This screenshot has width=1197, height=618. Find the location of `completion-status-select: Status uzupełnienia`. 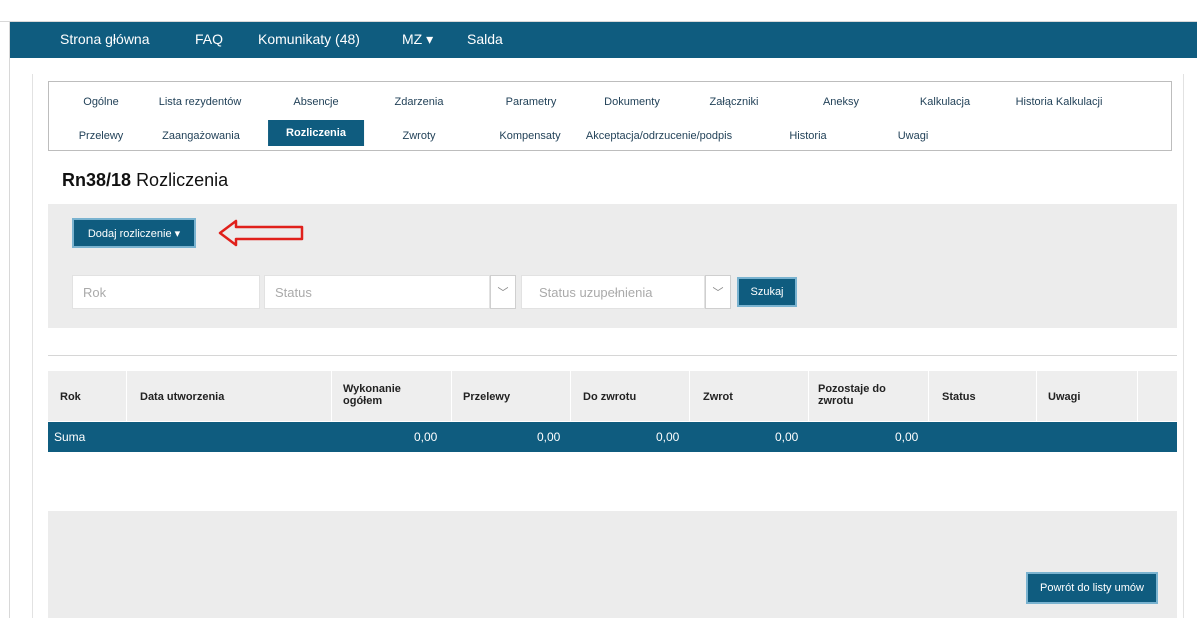

completion-status-select: Status uzupełnienia is located at coordinates (613, 292).